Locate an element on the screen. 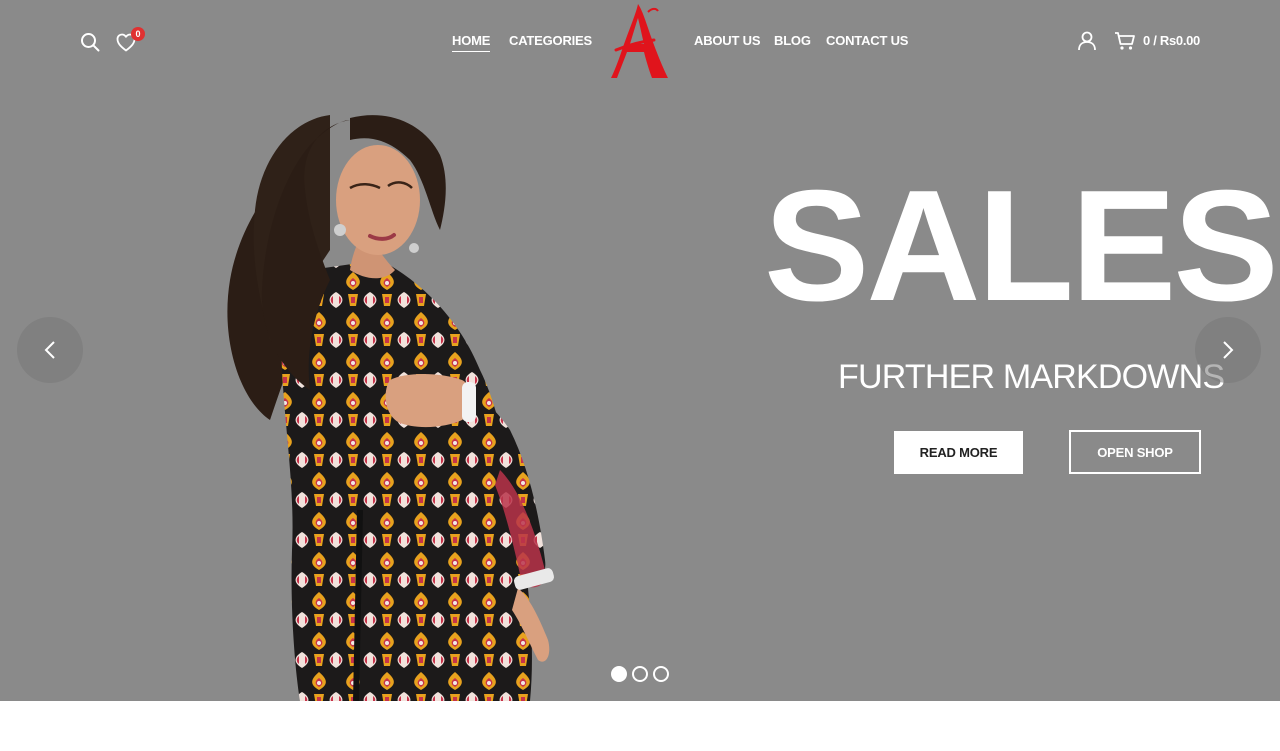 This screenshot has width=1280, height=751. page-content-start is located at coordinates (640, 726).